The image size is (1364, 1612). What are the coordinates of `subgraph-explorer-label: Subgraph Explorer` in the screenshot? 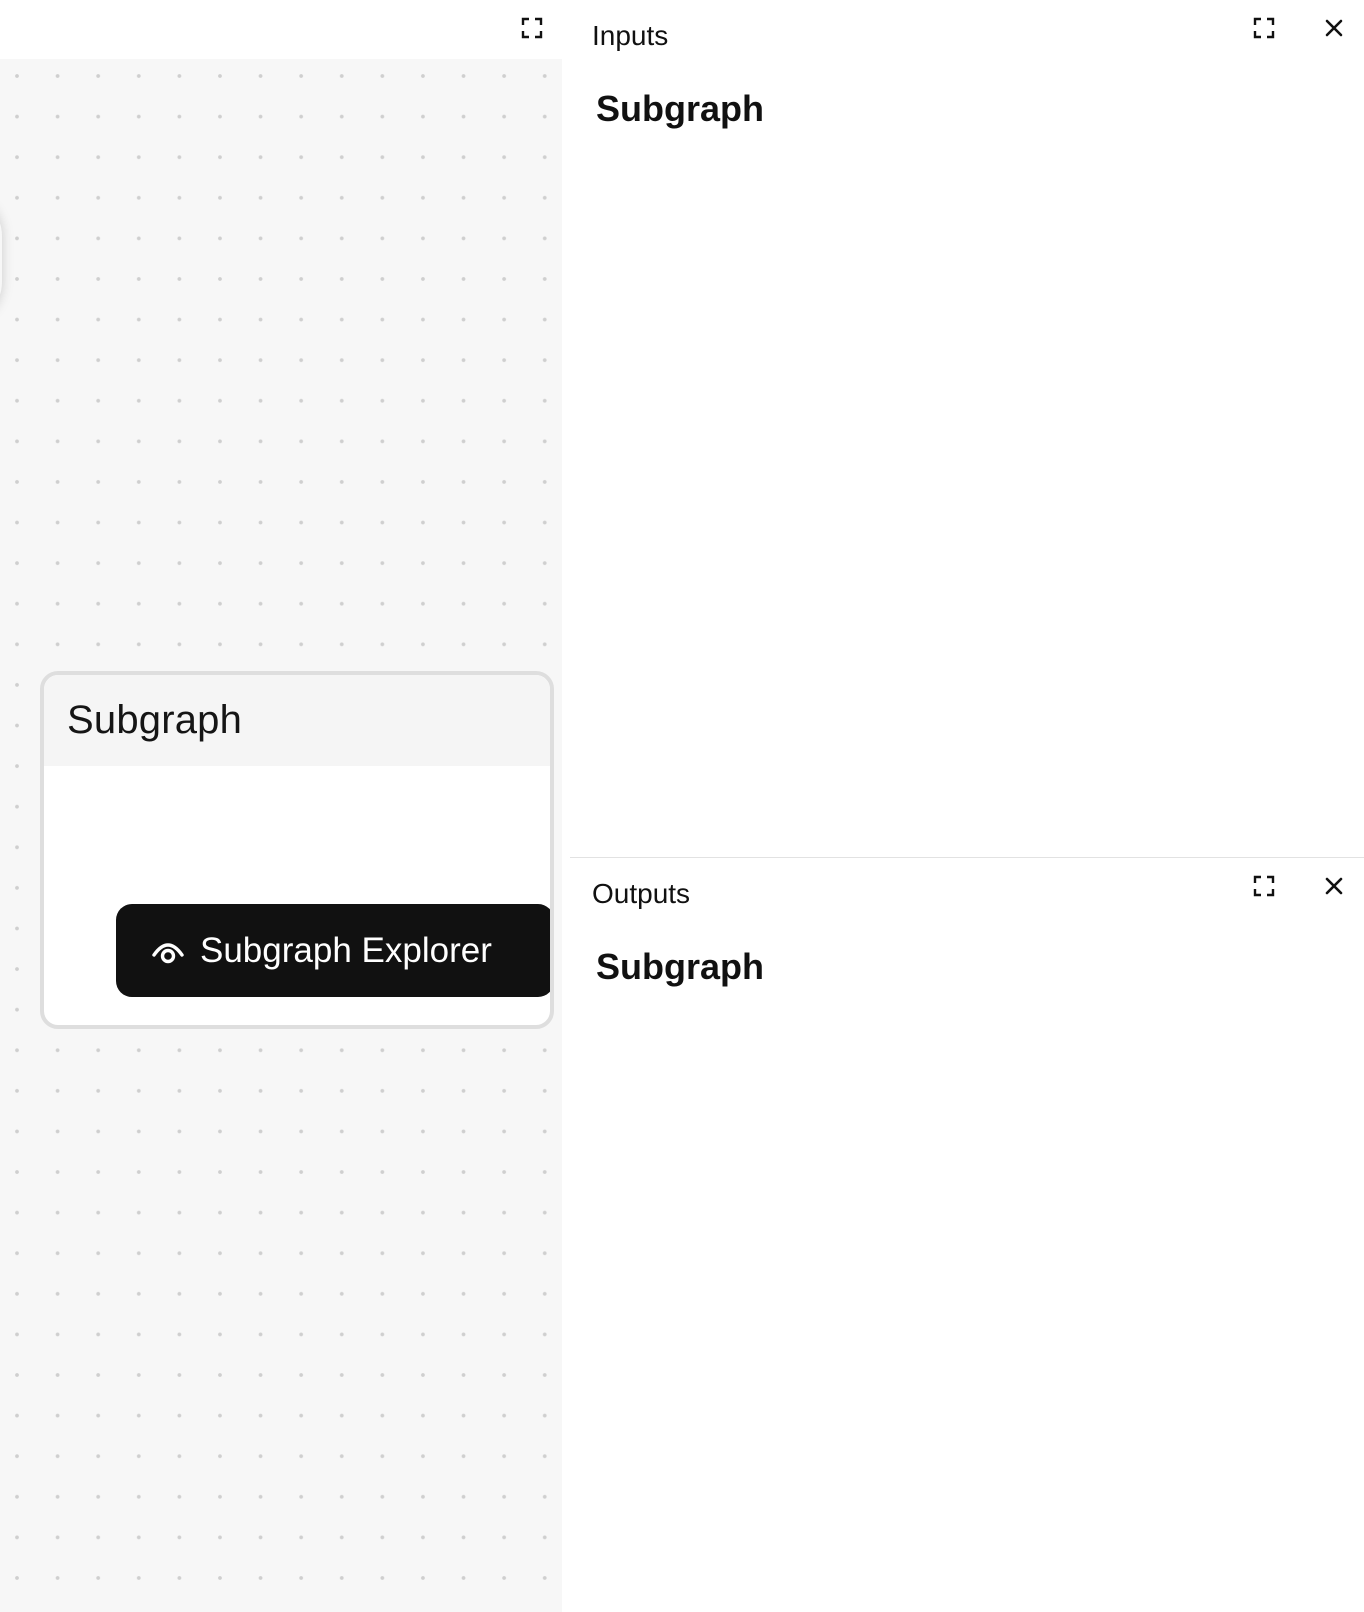 It's located at (346, 950).